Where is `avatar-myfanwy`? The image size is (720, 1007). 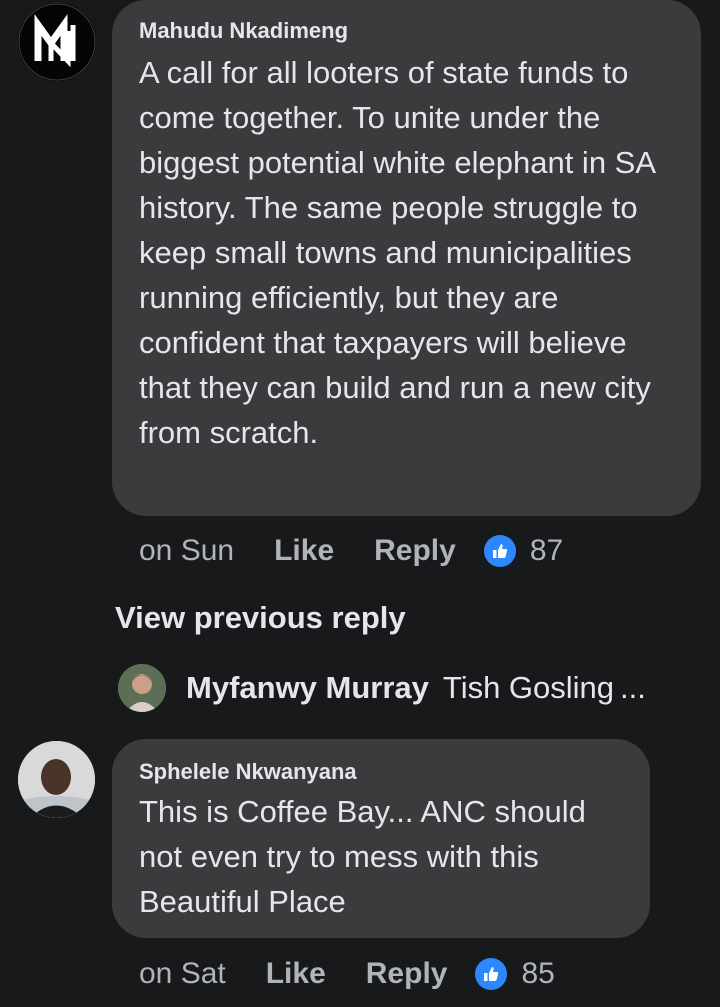 avatar-myfanwy is located at coordinates (142, 688).